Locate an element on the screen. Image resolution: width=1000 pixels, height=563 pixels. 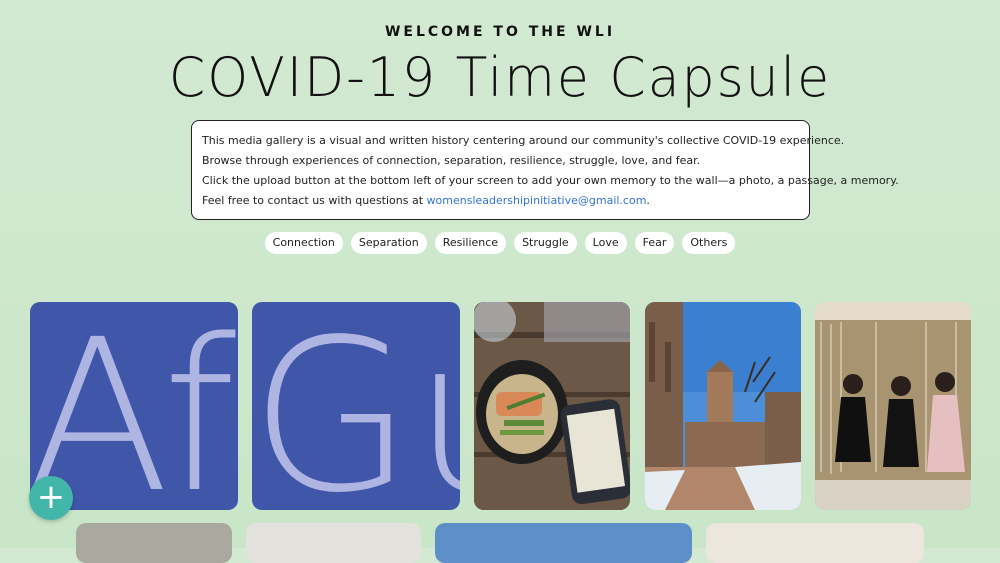
plus-icon: + is located at coordinates (51, 497).